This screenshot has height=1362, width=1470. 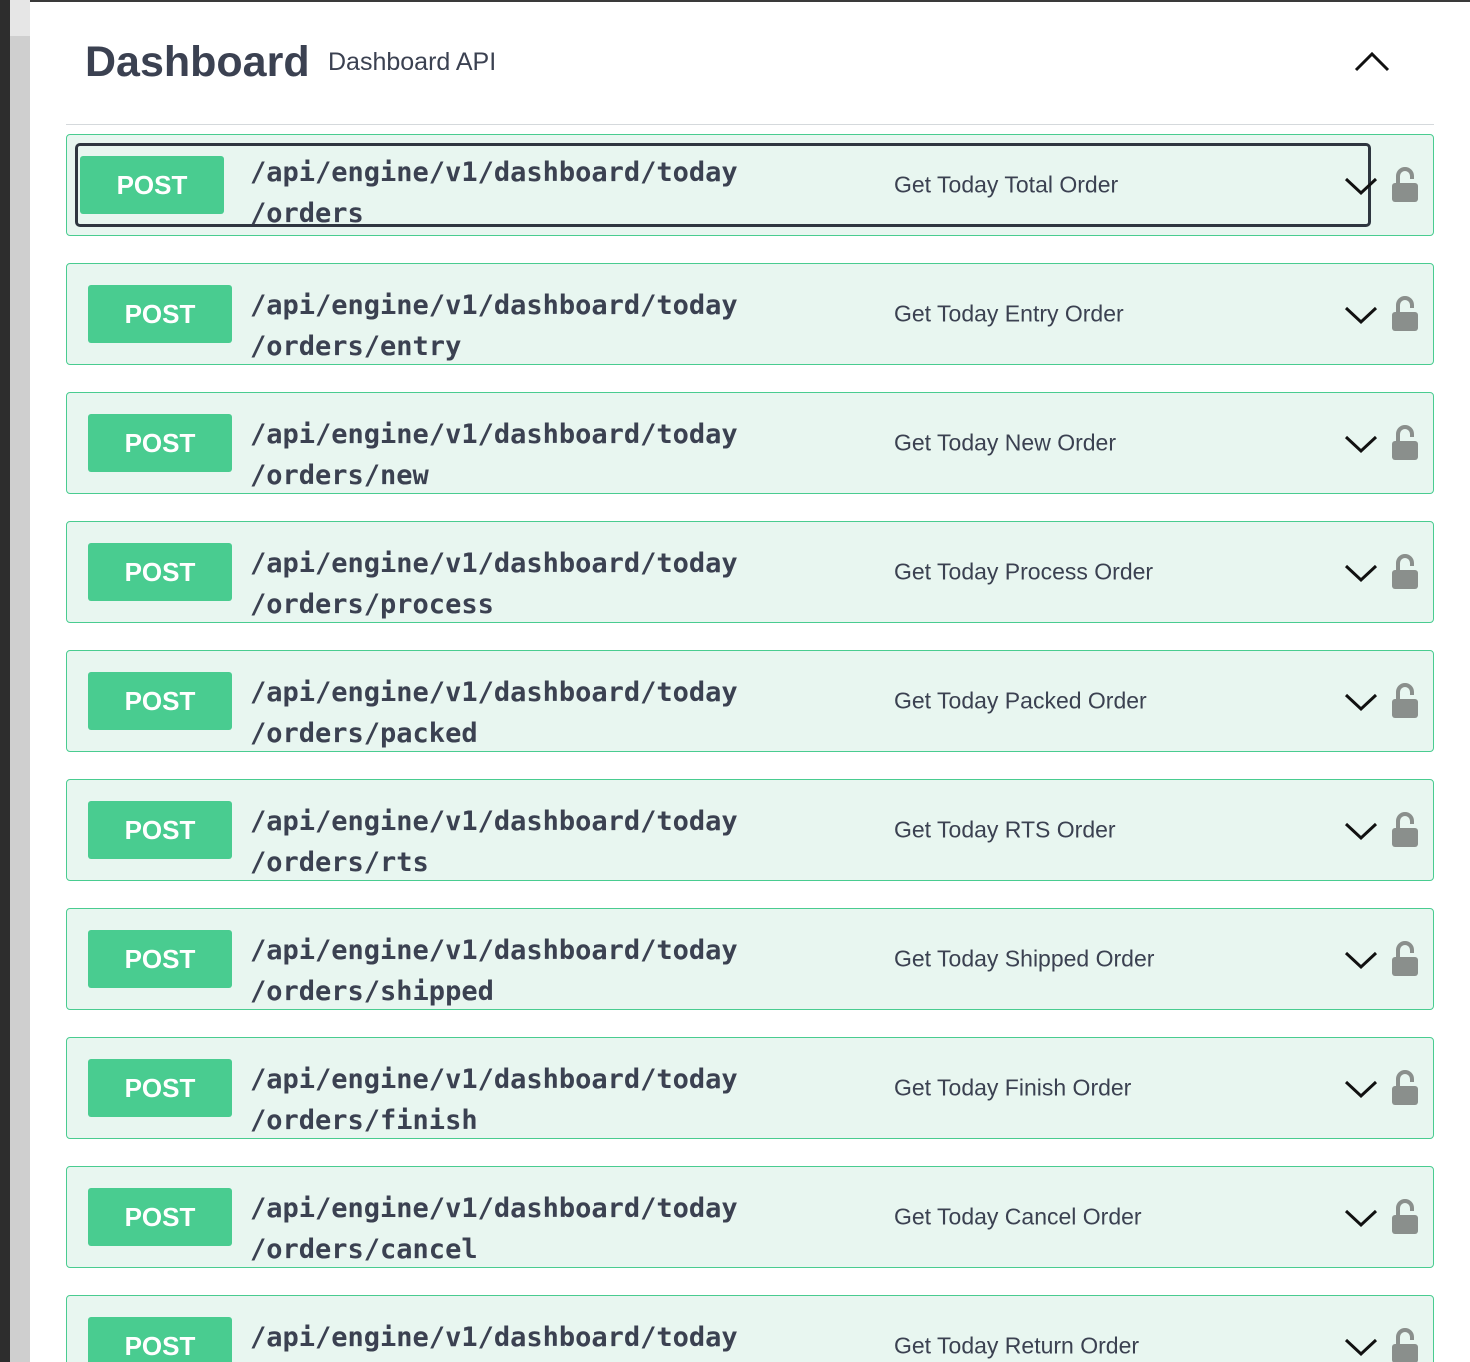 What do you see at coordinates (1018, 1216) in the screenshot?
I see `operation-description: Get Today Cancel Order` at bounding box center [1018, 1216].